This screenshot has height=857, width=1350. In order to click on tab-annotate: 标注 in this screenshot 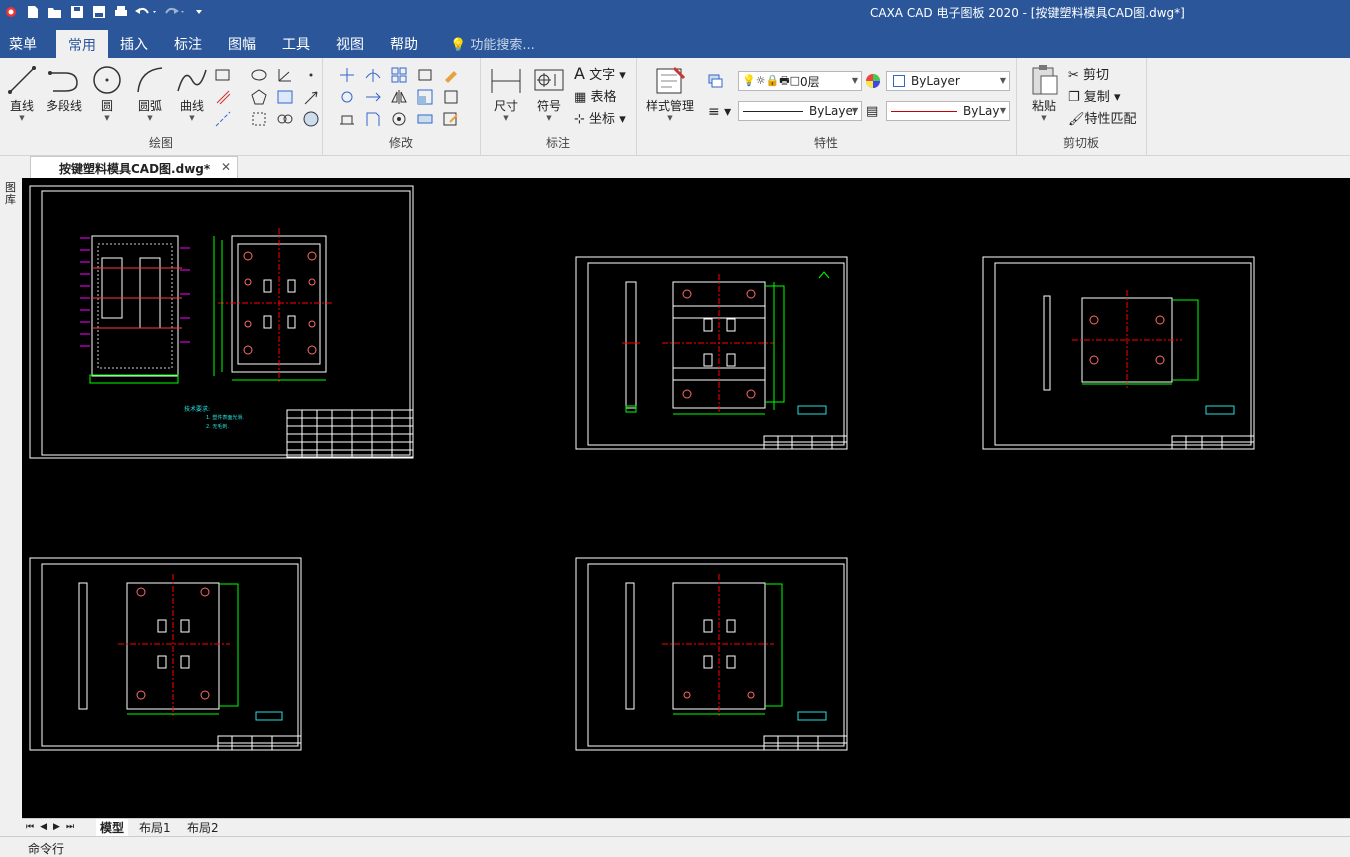, I will do `click(188, 44)`.